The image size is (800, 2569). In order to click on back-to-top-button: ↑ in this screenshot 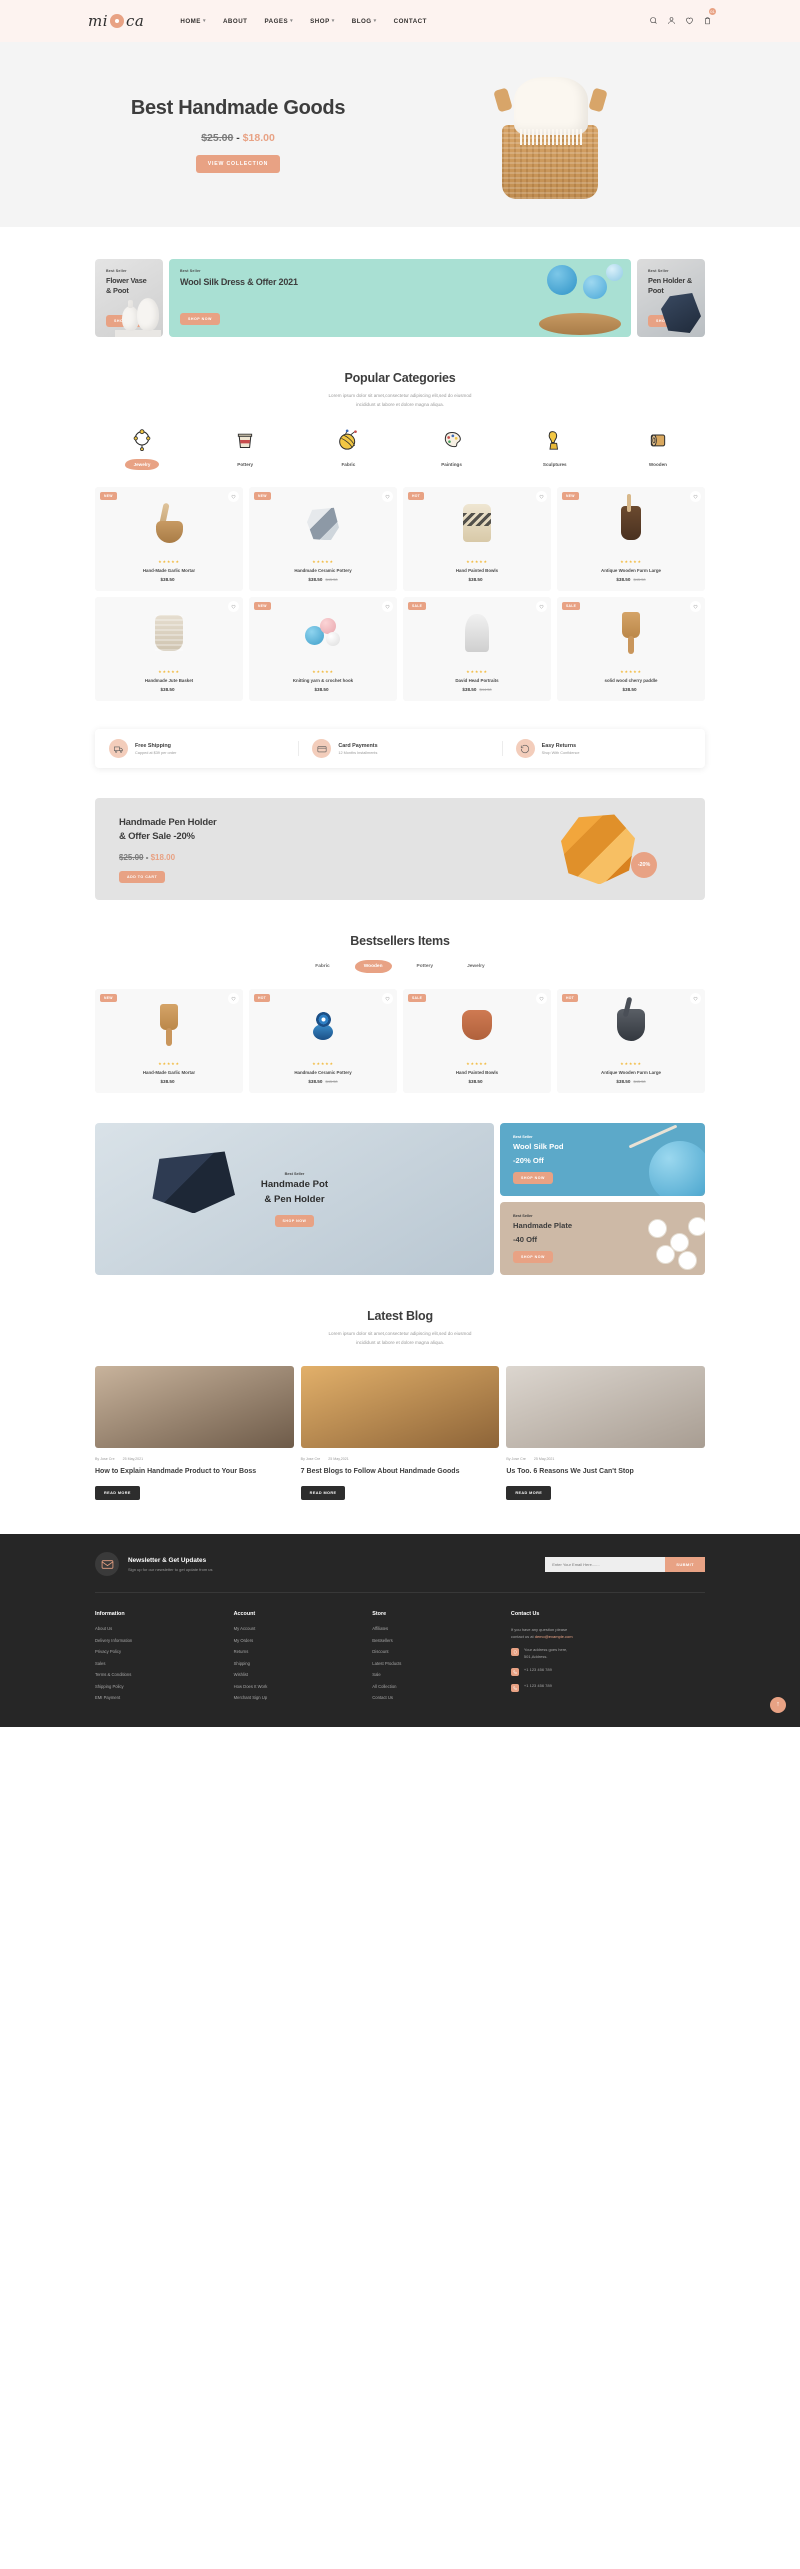, I will do `click(778, 1704)`.